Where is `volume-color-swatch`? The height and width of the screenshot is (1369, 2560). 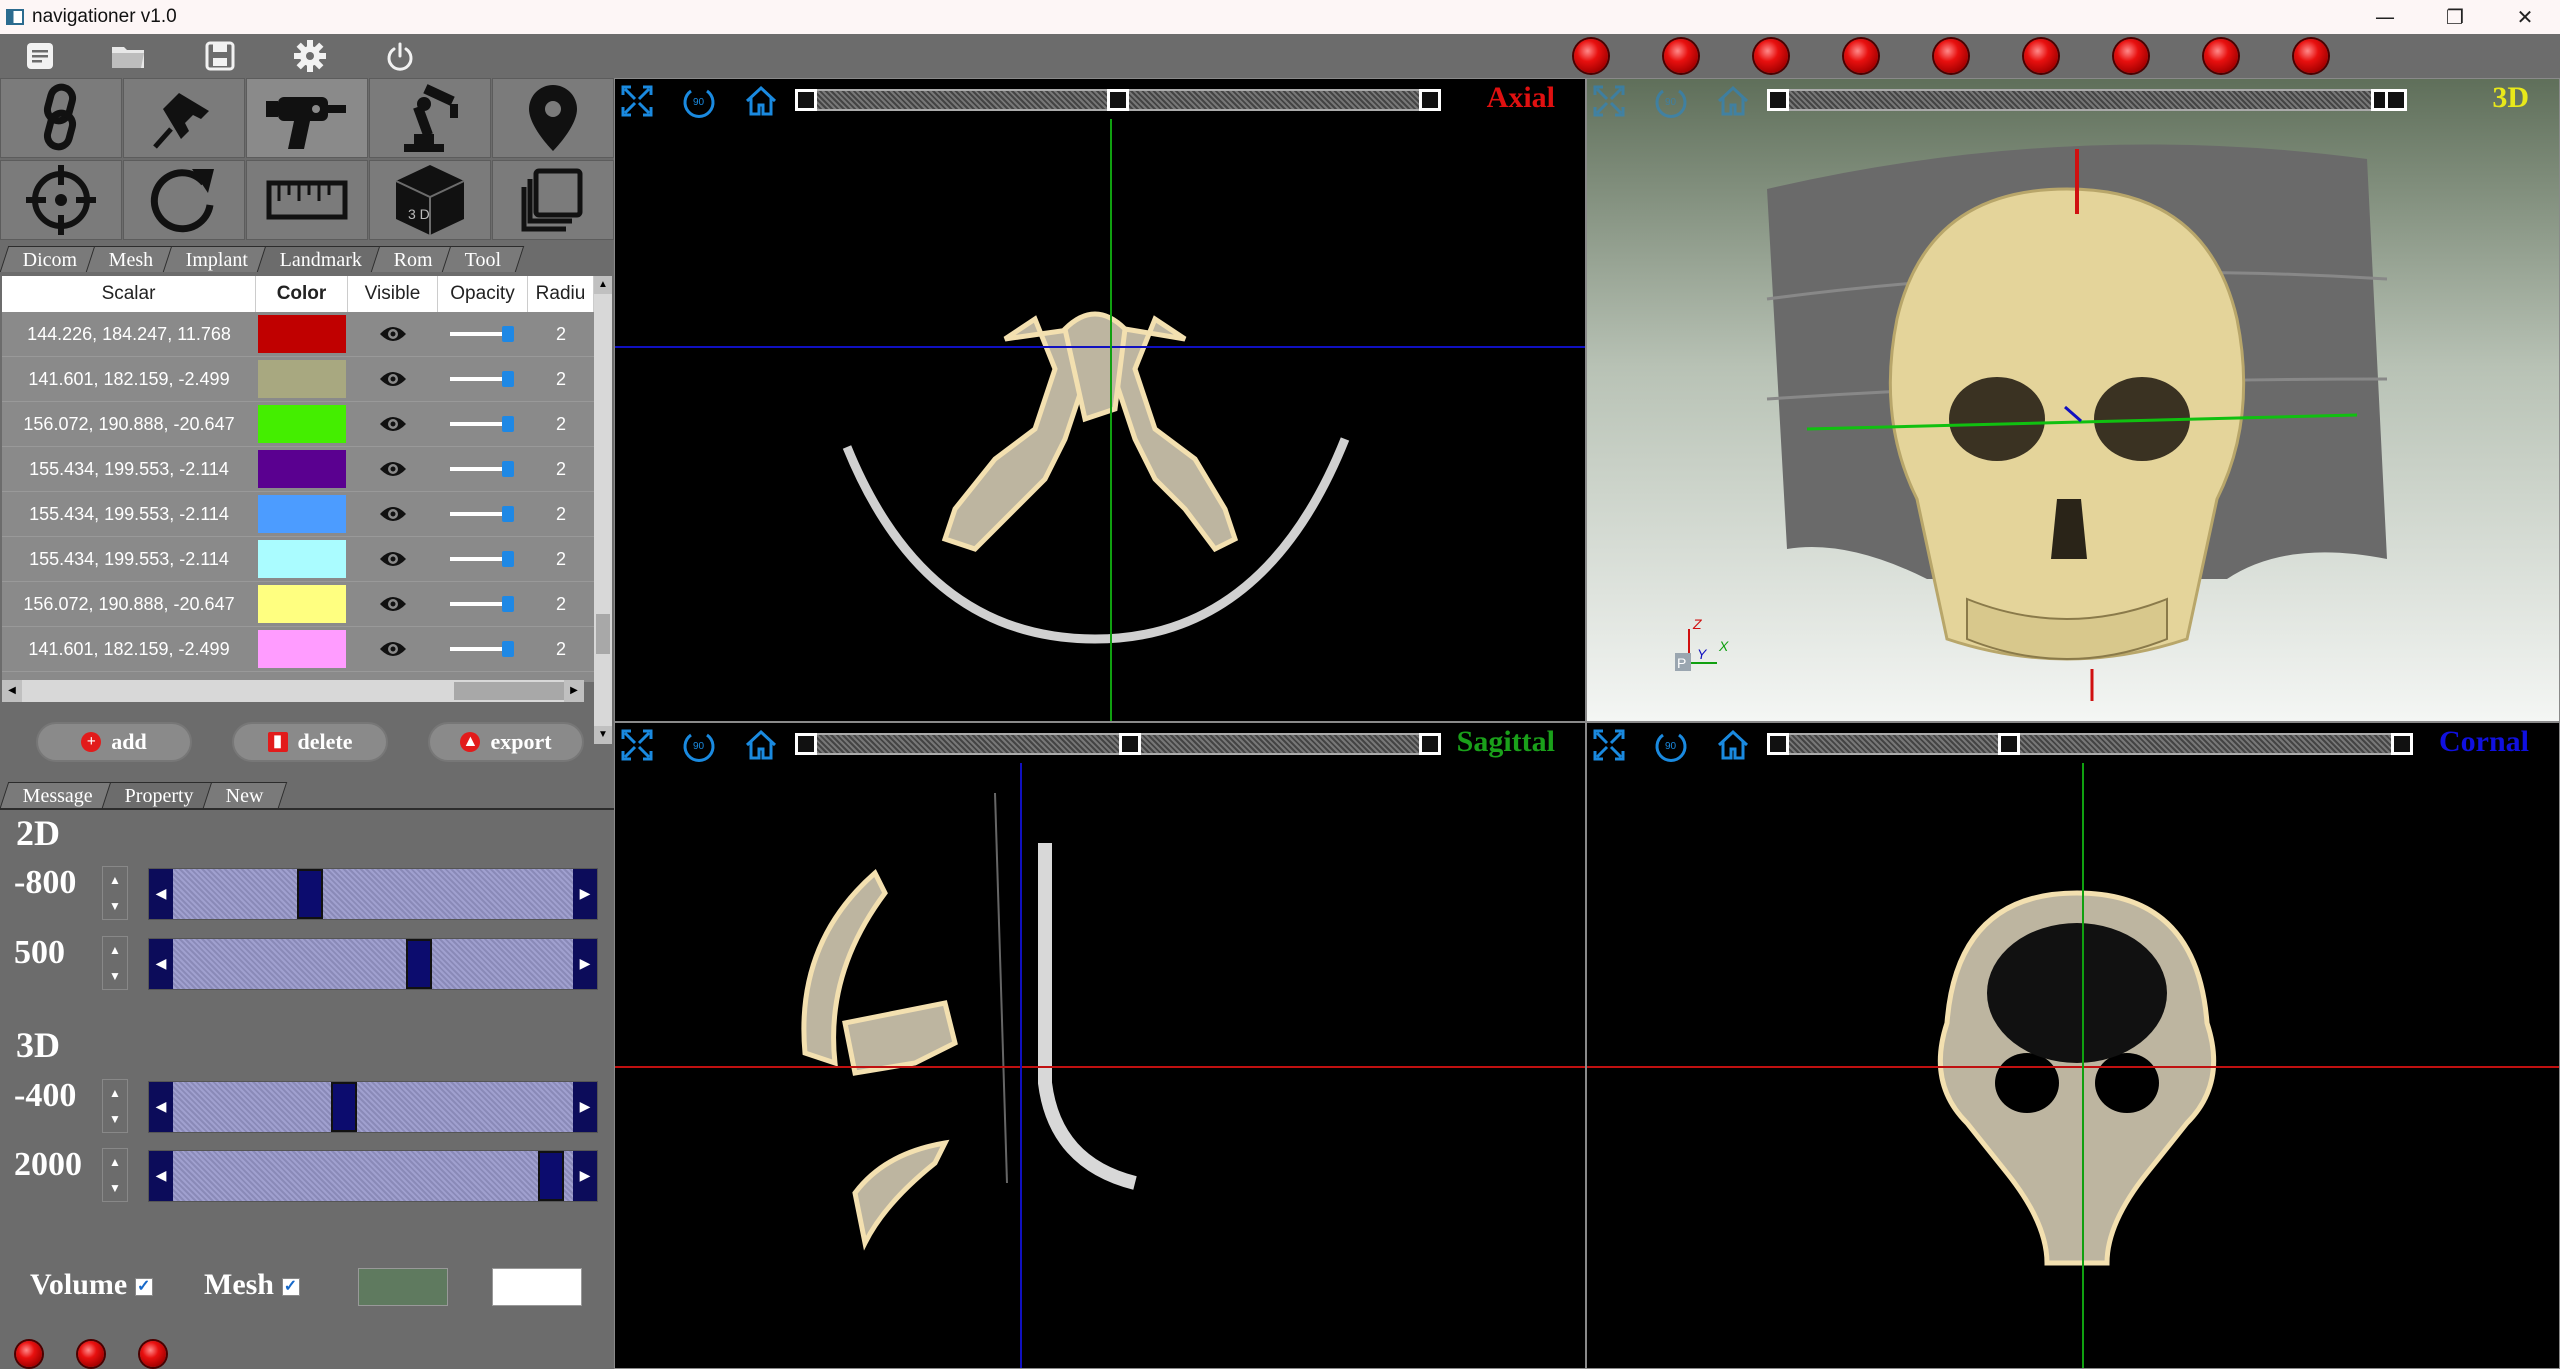 volume-color-swatch is located at coordinates (403, 1287).